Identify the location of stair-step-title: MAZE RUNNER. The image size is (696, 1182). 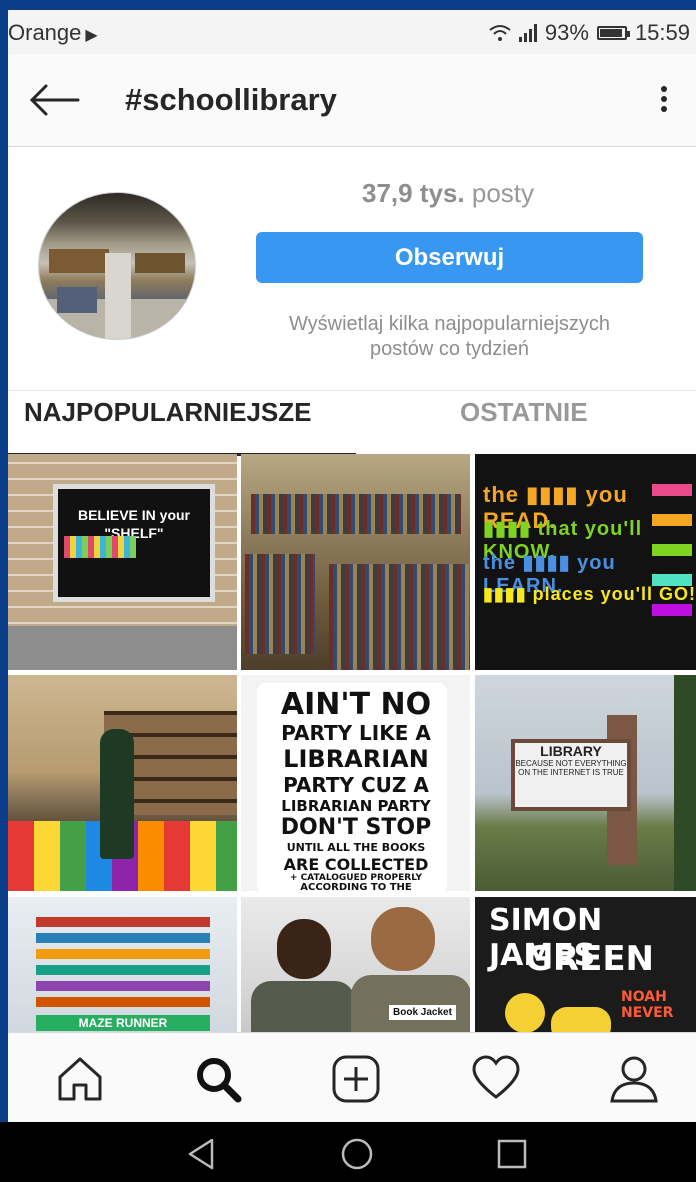
(123, 1023).